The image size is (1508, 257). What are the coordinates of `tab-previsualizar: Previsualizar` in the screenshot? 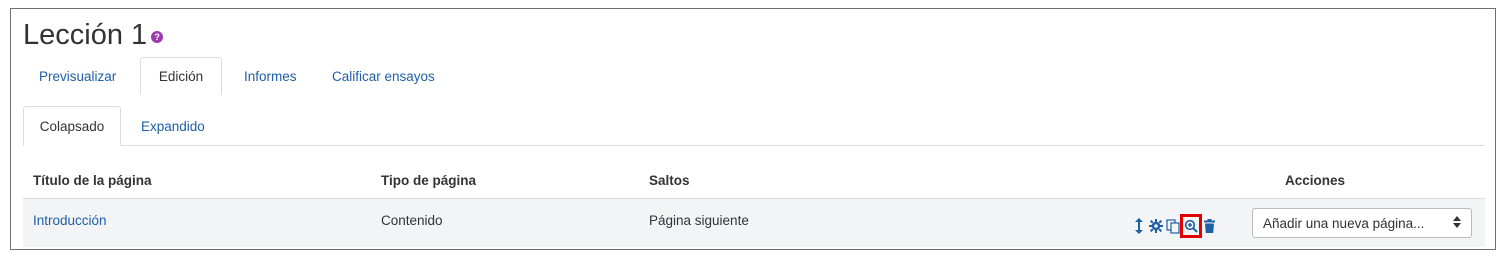 It's located at (77, 76).